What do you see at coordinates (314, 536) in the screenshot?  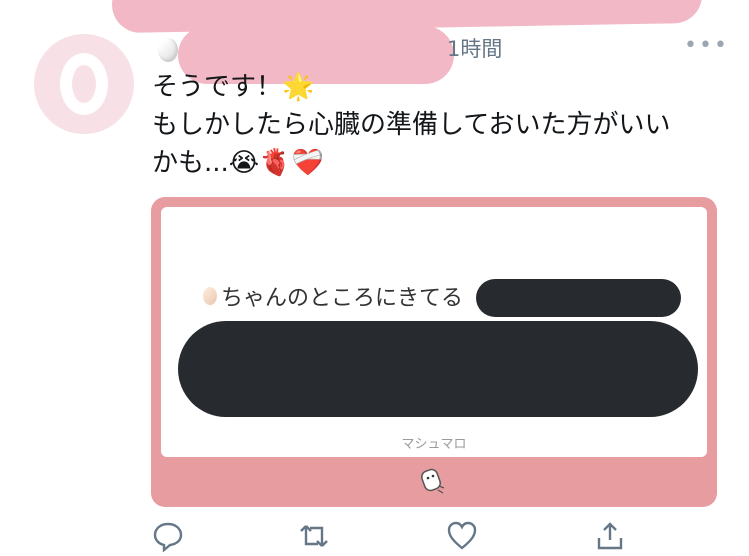 I see `retweet-icon` at bounding box center [314, 536].